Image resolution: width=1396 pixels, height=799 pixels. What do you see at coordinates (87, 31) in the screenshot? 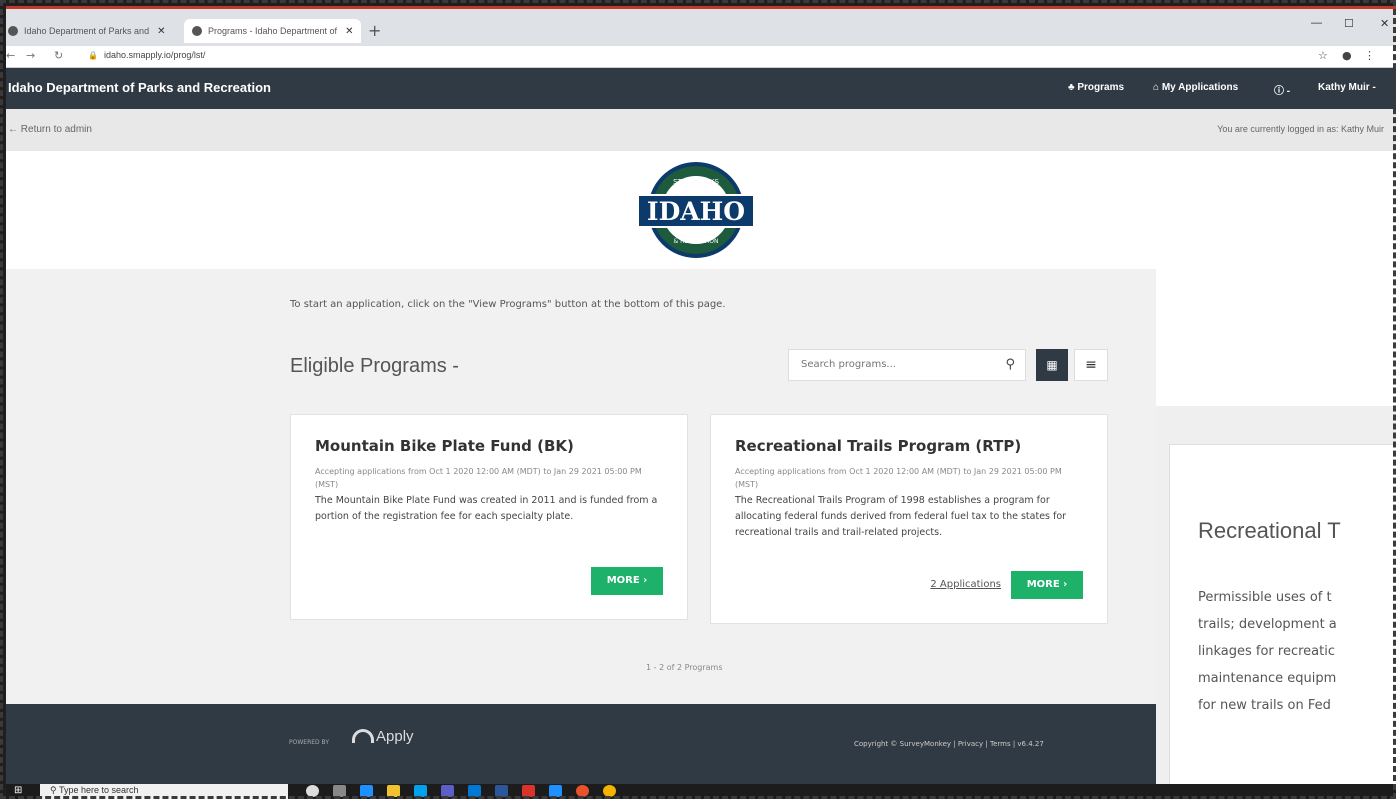
I see `tab-label: Idaho Department of Parks and` at bounding box center [87, 31].